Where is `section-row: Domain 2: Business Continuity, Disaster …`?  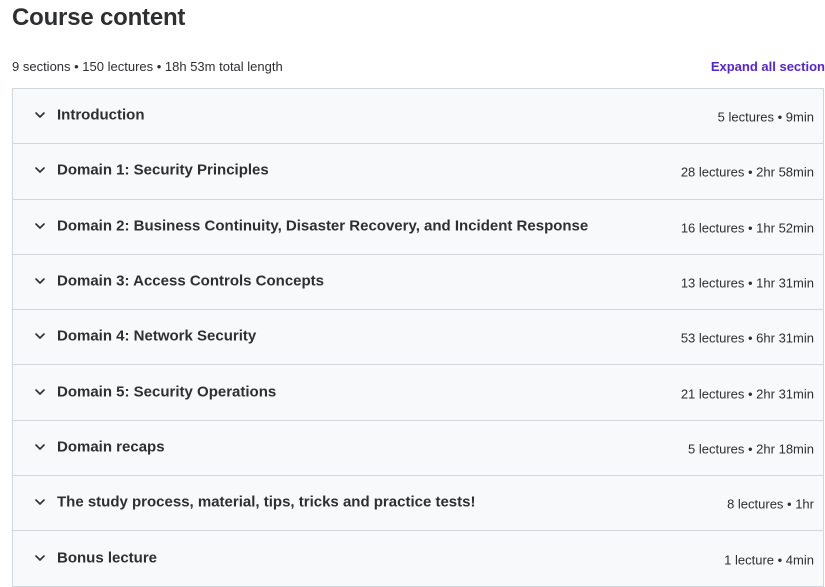 section-row: Domain 2: Business Continuity, Disaster … is located at coordinates (418, 227).